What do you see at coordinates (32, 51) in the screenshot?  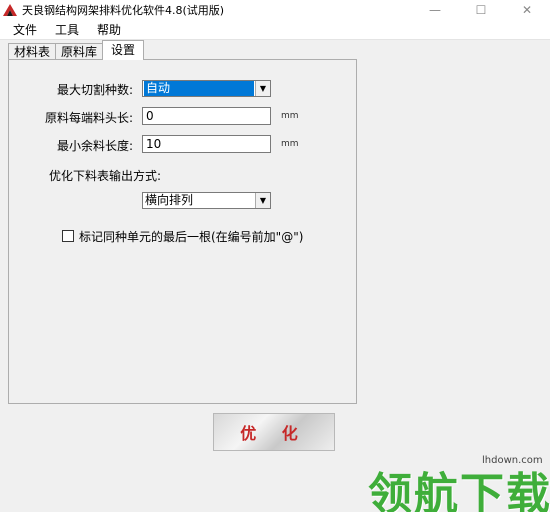 I see `tab-materials: 材料表` at bounding box center [32, 51].